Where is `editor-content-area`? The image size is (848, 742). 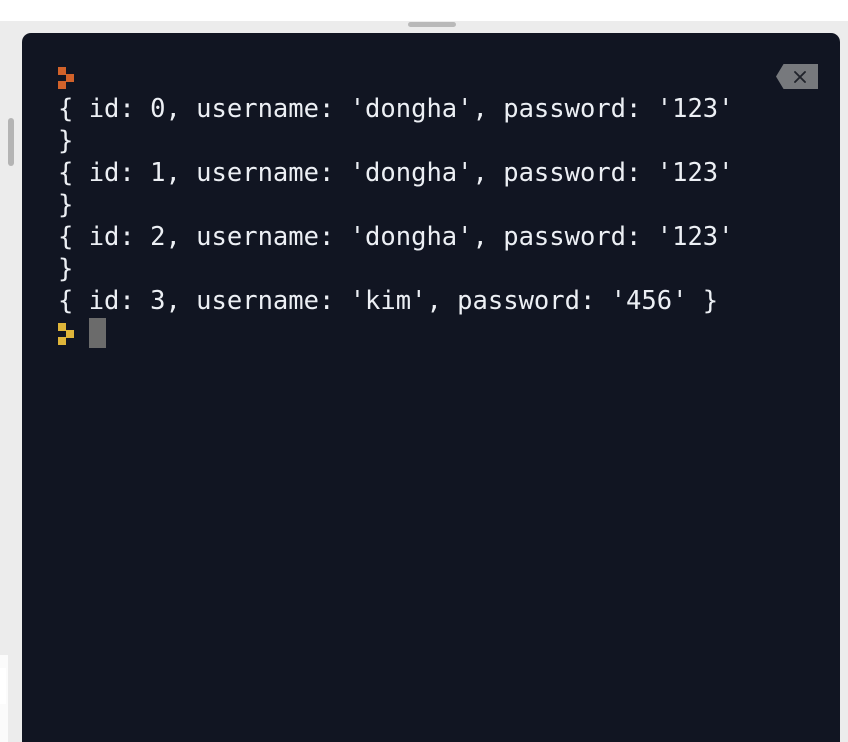
editor-content-area is located at coordinates (435, 10).